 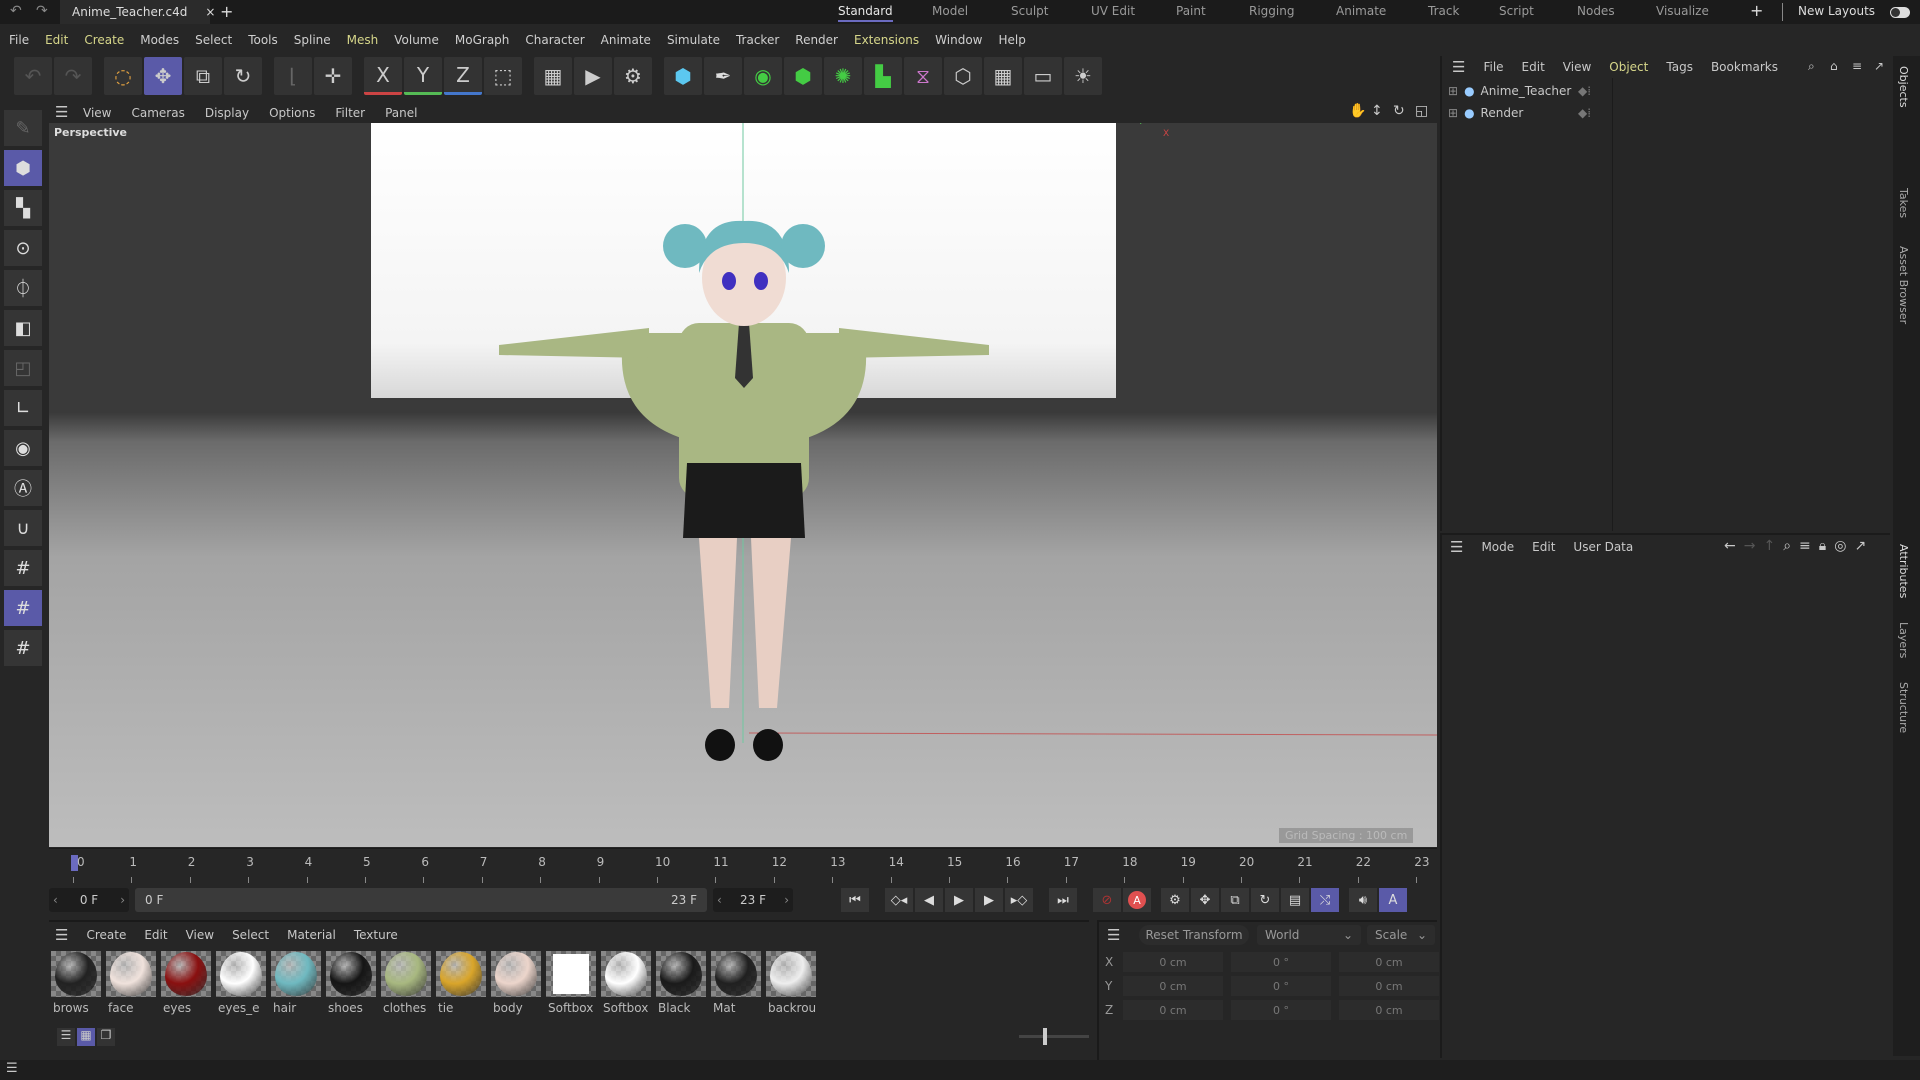 What do you see at coordinates (554, 40) in the screenshot?
I see `menu-character: Character` at bounding box center [554, 40].